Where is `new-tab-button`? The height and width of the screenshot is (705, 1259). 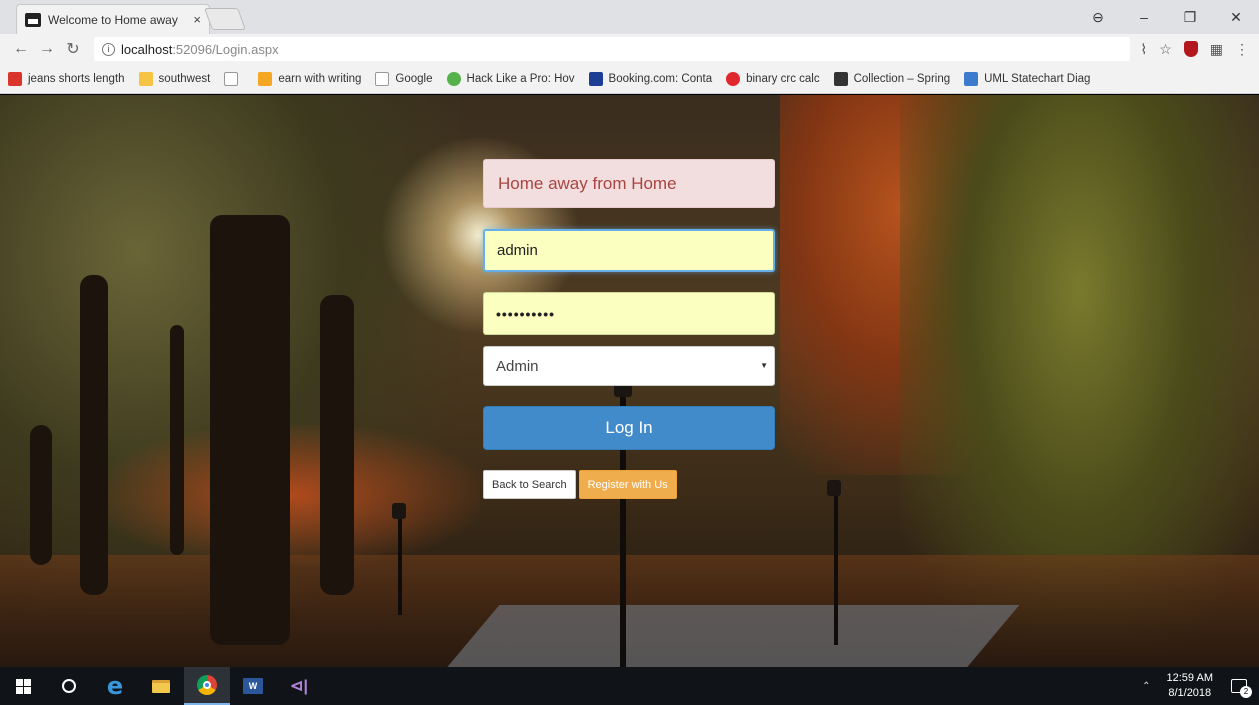 new-tab-button is located at coordinates (225, 19).